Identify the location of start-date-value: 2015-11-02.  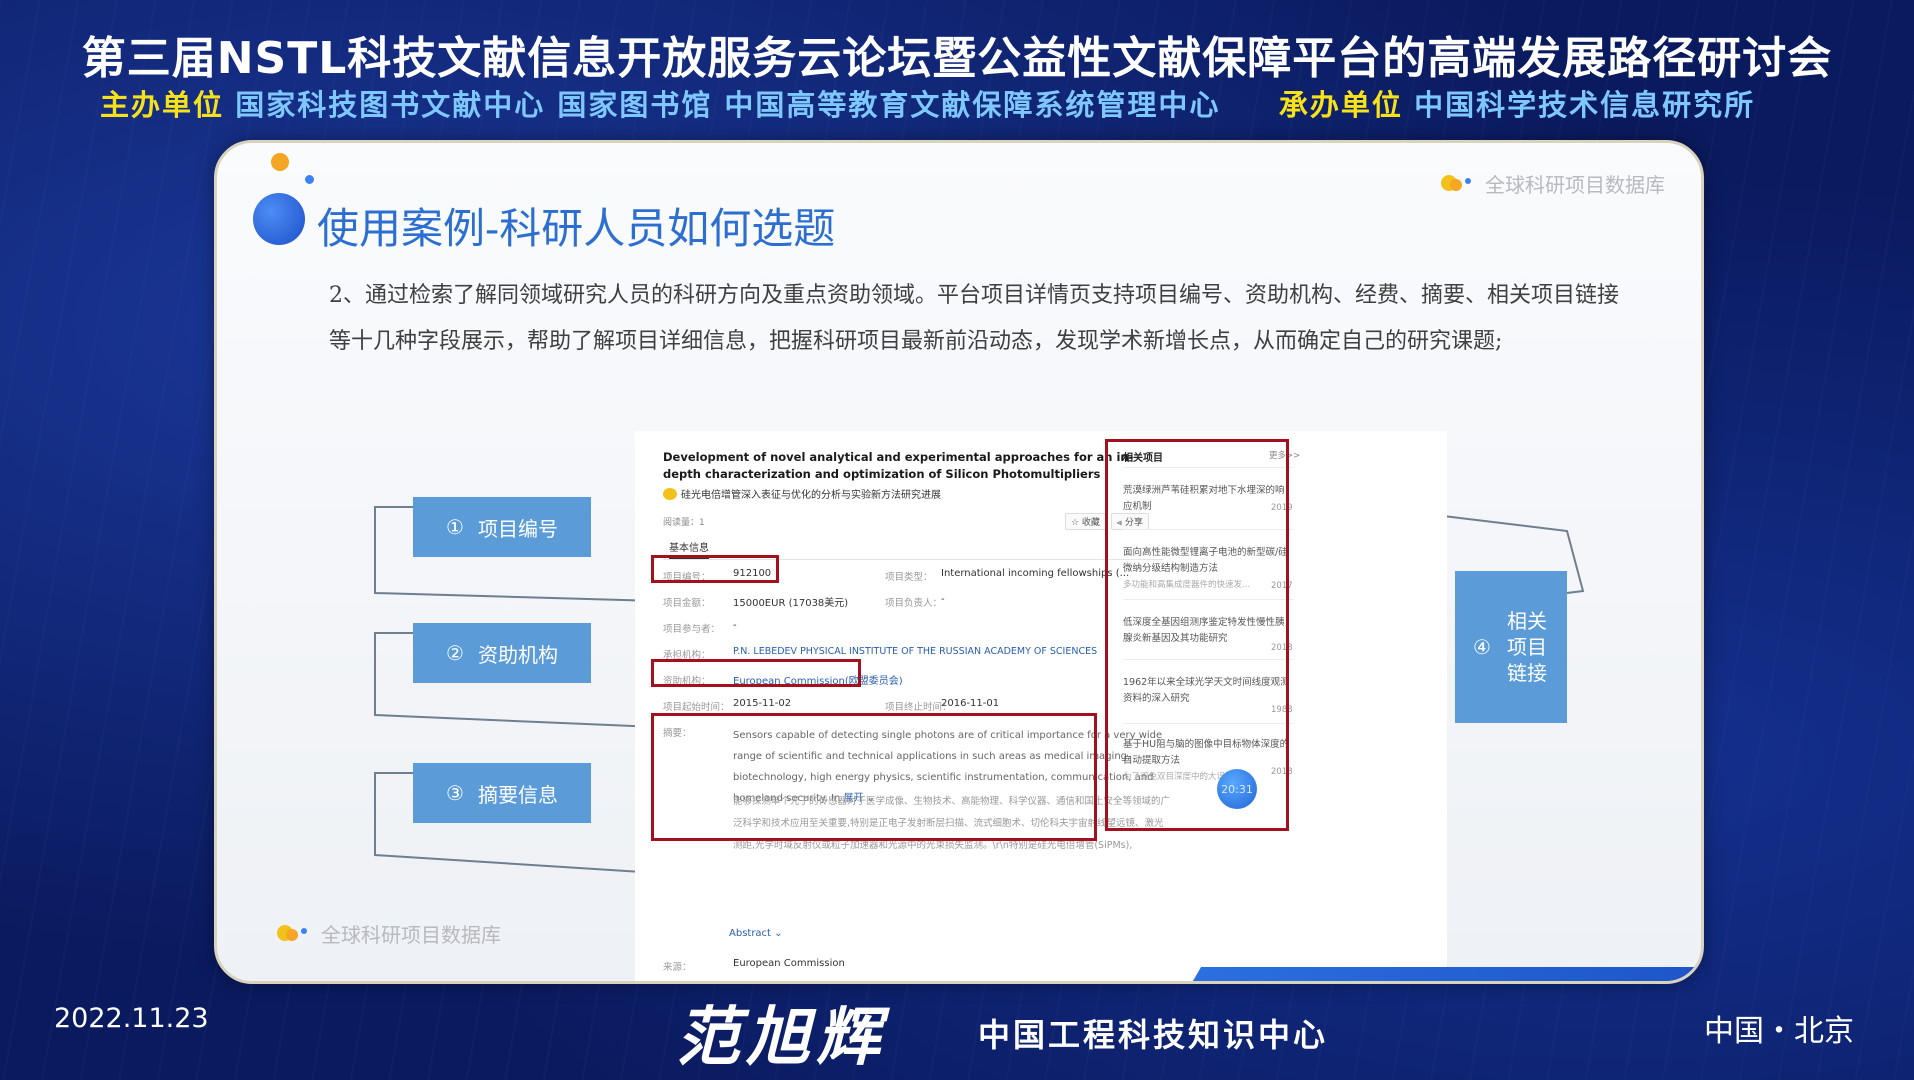
(762, 703).